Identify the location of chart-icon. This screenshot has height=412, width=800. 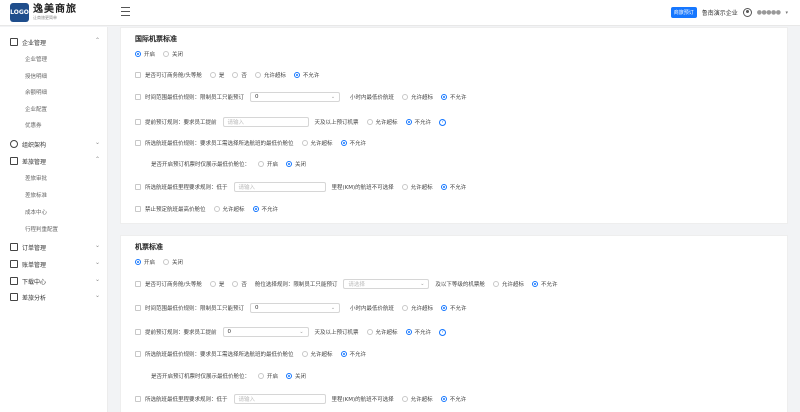
(14, 297).